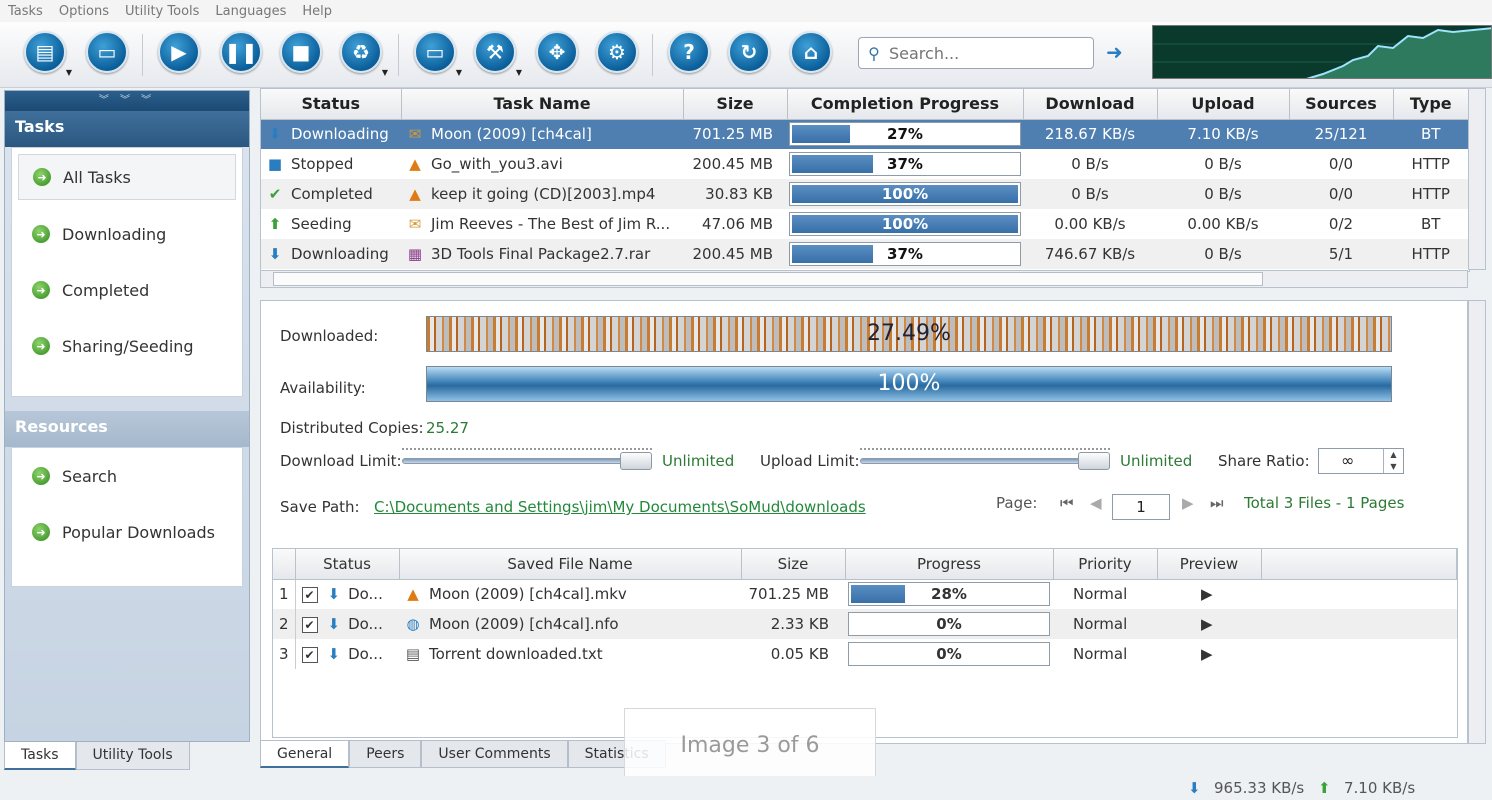 This screenshot has height=800, width=1492. I want to click on tasks-horizontal-scrollbar, so click(864, 279).